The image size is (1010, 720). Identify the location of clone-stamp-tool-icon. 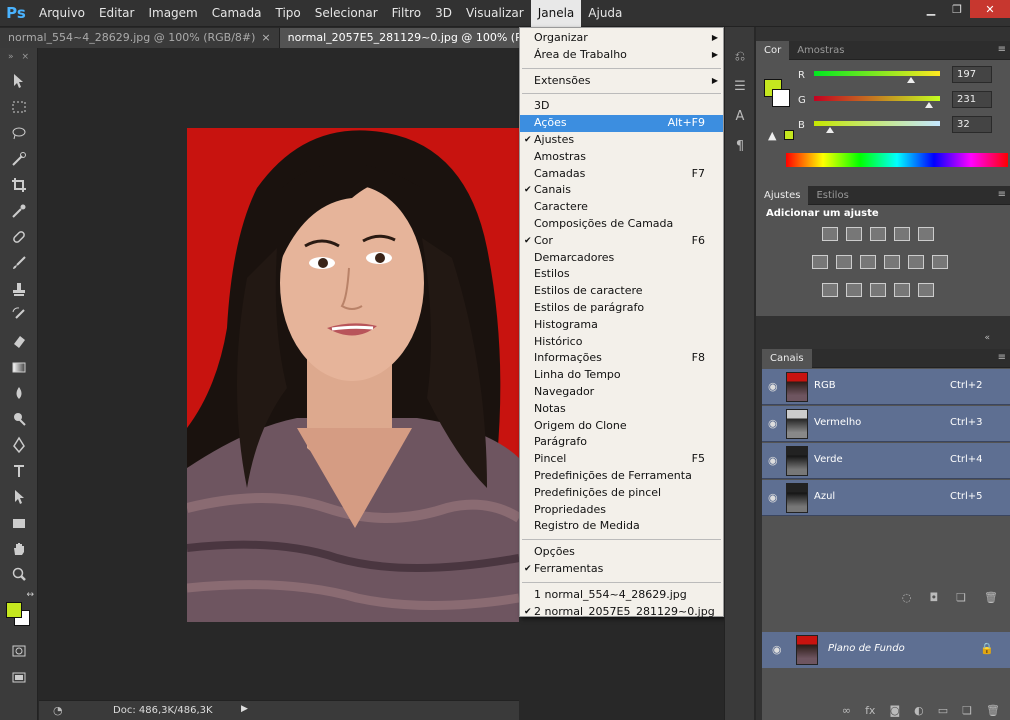
(19, 289).